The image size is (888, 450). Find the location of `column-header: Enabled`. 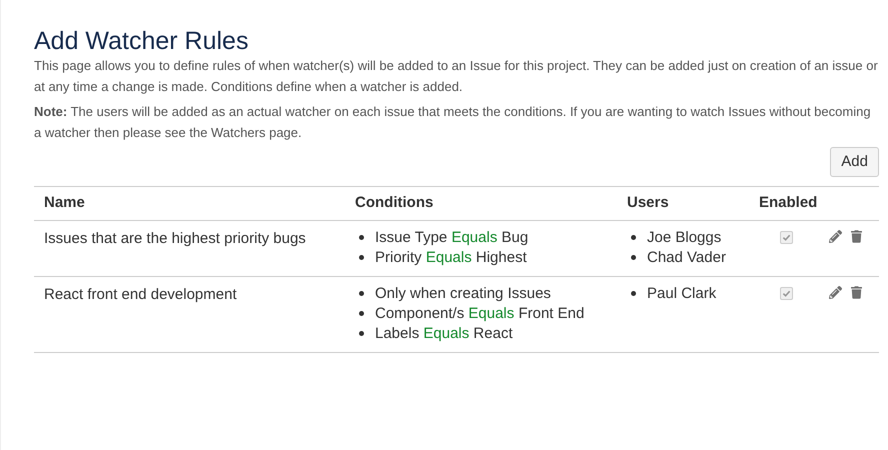

column-header: Enabled is located at coordinates (788, 203).